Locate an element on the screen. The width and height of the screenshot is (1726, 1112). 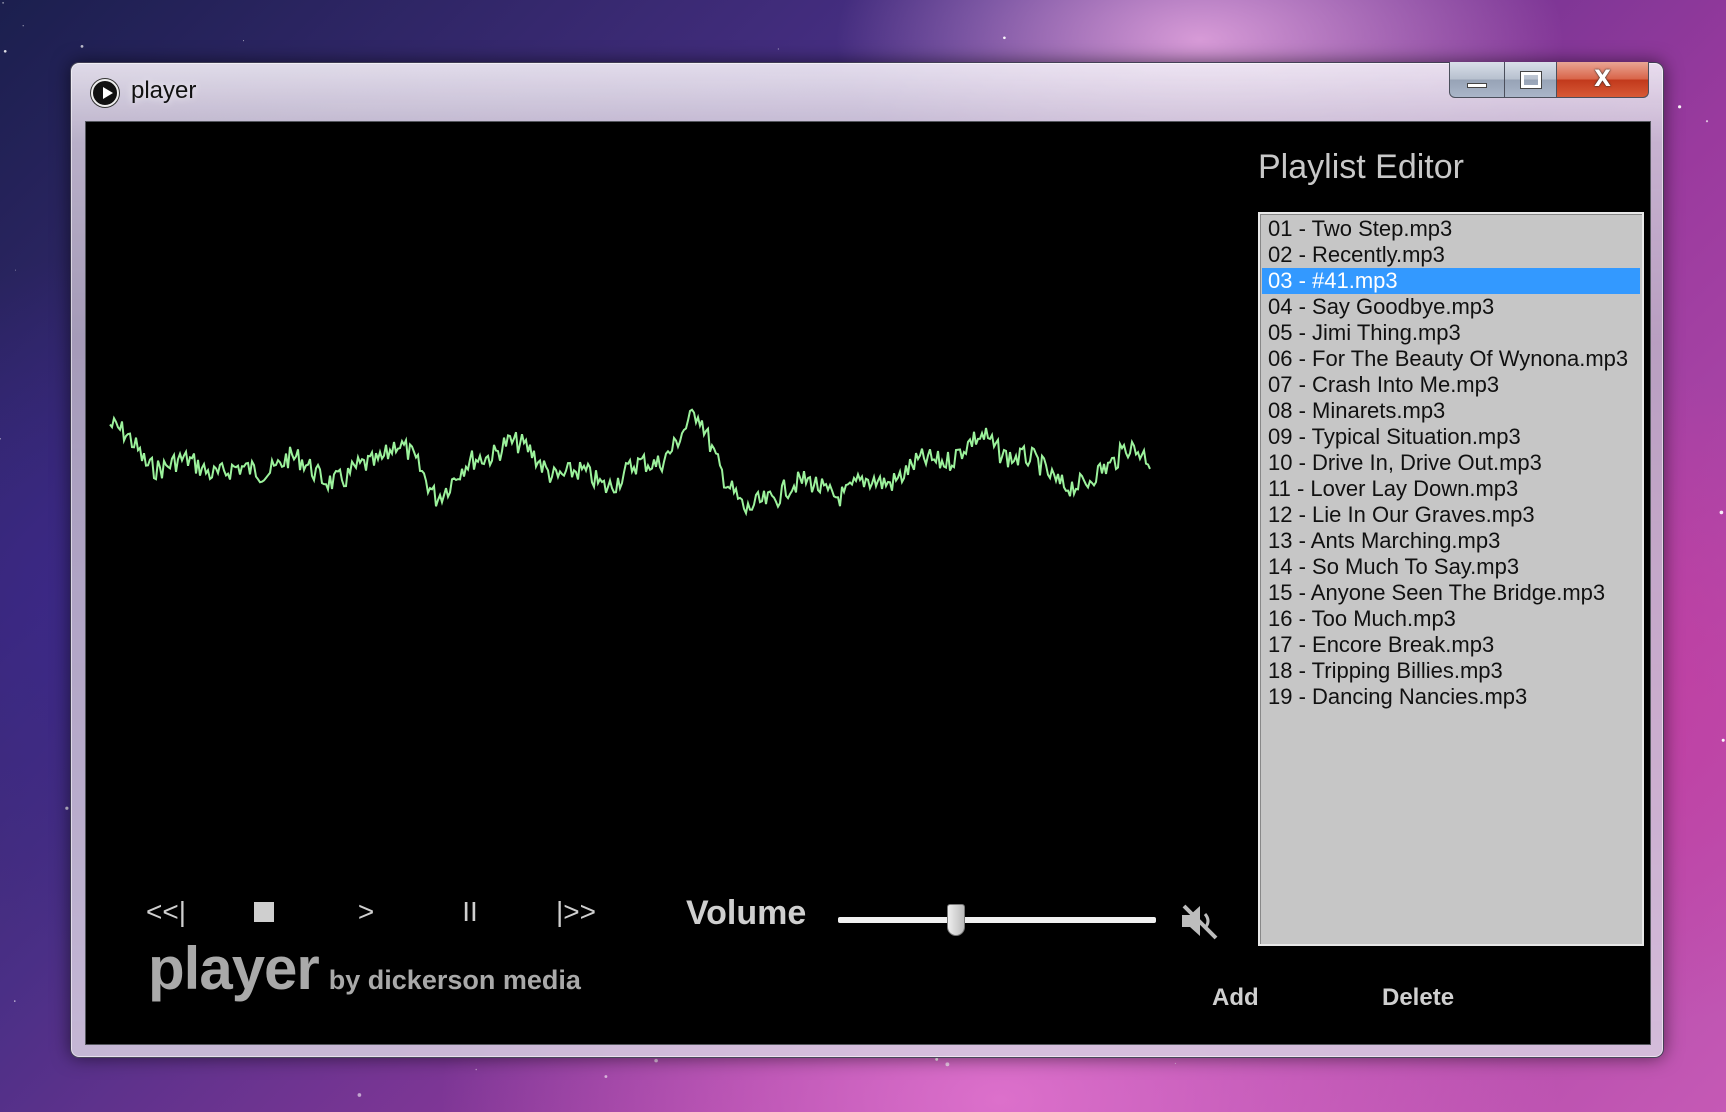
branding: player by dickerson media is located at coordinates (364, 968).